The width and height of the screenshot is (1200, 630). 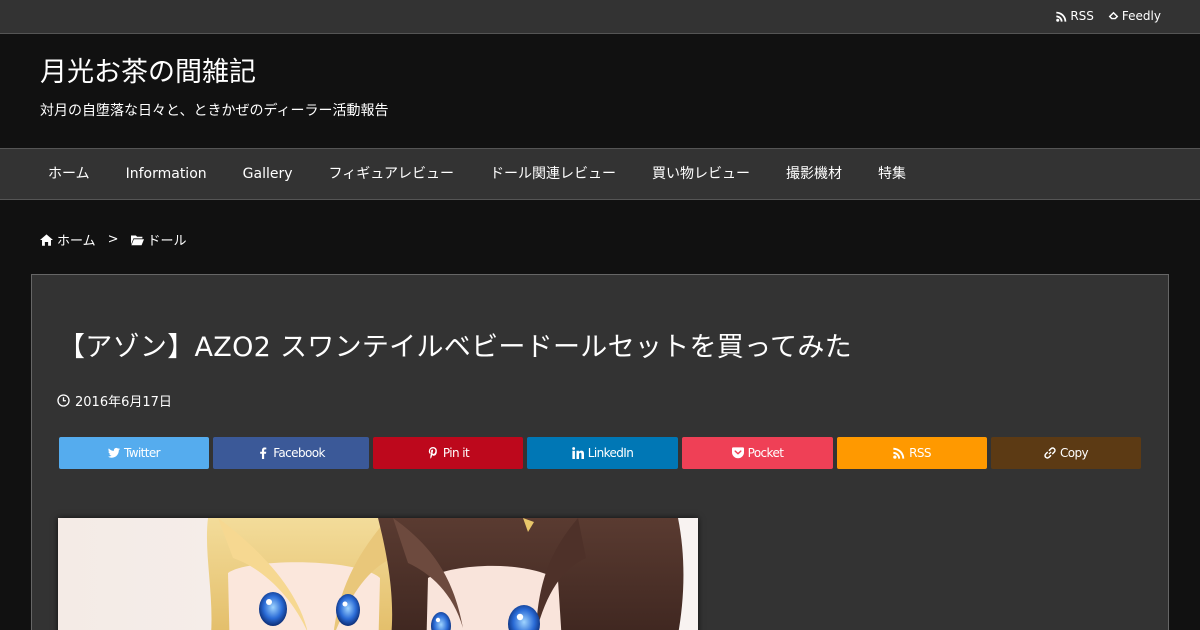 I want to click on share-linkedin-button: LinkedIn, so click(x=602, y=453).